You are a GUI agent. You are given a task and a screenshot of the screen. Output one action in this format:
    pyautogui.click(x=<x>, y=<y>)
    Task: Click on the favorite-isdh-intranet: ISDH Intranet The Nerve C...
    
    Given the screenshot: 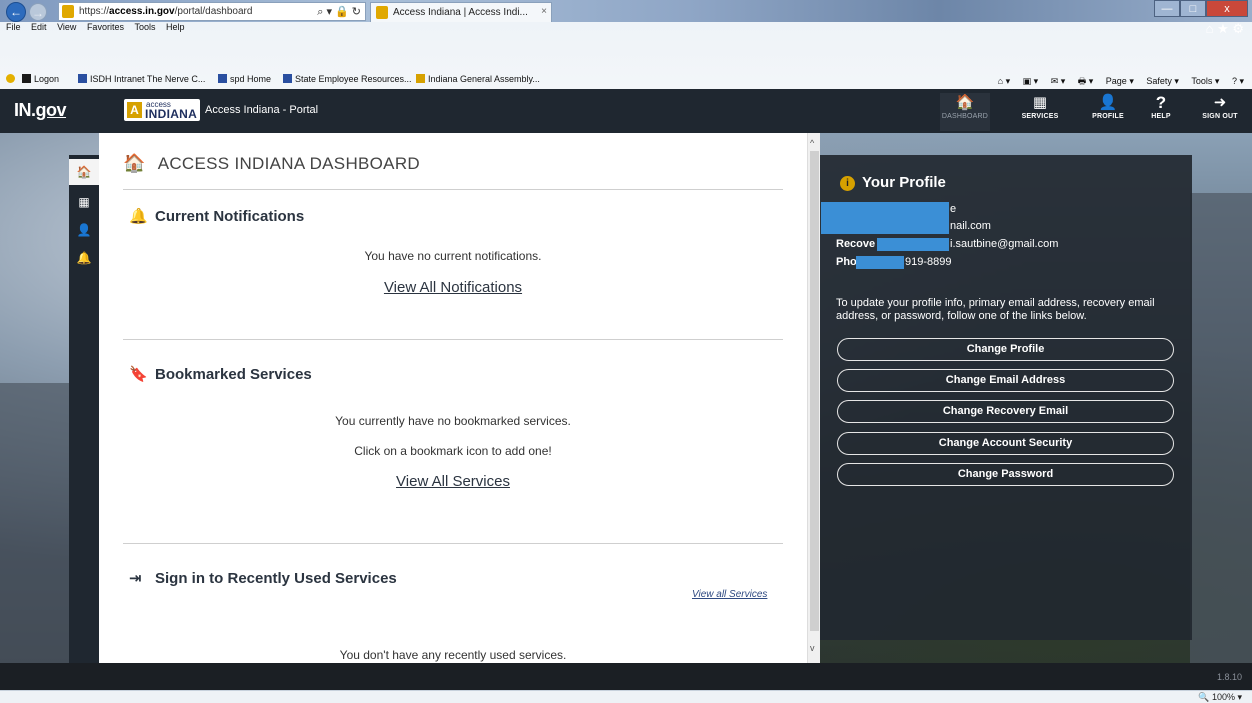 What is the action you would take?
    pyautogui.click(x=141, y=79)
    